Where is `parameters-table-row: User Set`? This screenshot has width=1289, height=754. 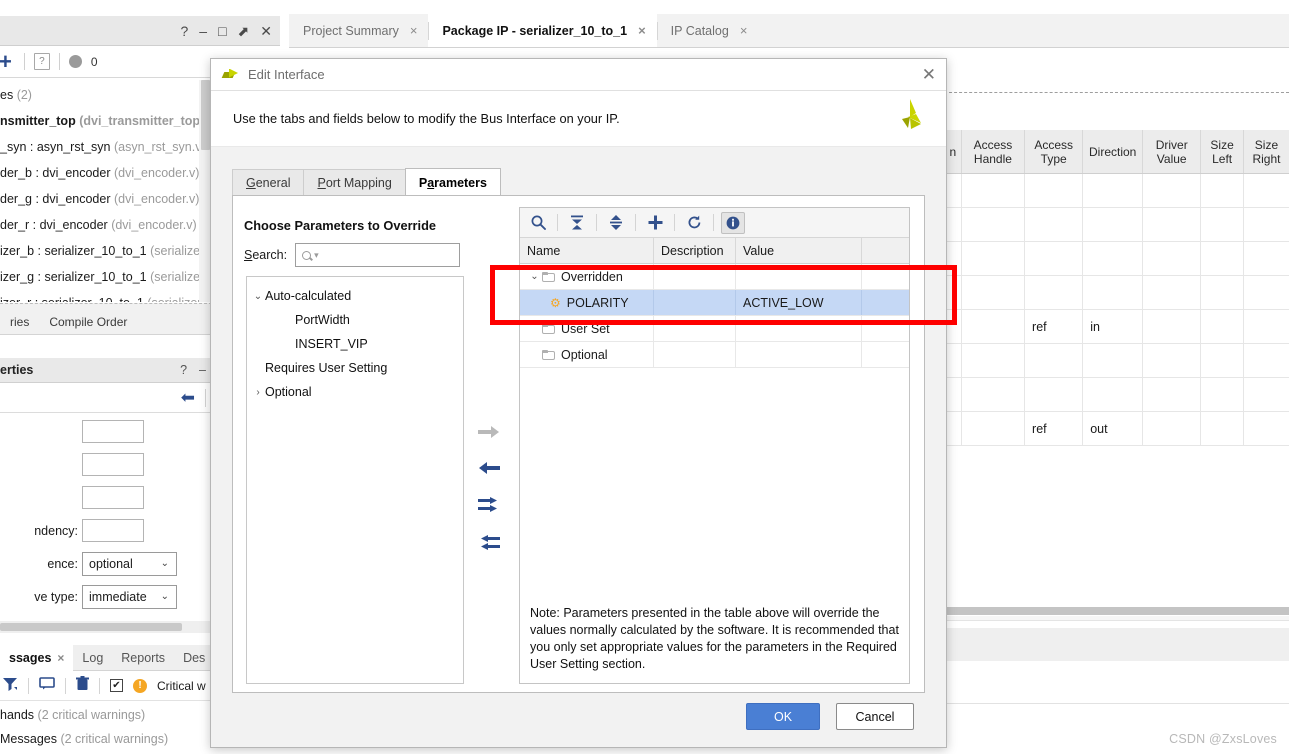 parameters-table-row: User Set is located at coordinates (714, 329).